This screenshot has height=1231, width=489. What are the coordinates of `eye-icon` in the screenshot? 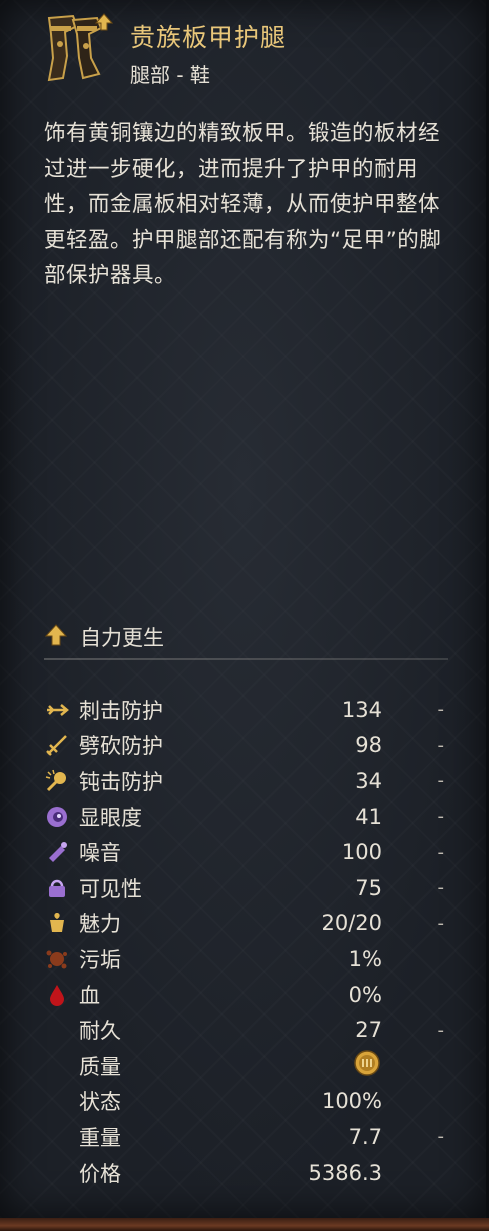 It's located at (57, 817).